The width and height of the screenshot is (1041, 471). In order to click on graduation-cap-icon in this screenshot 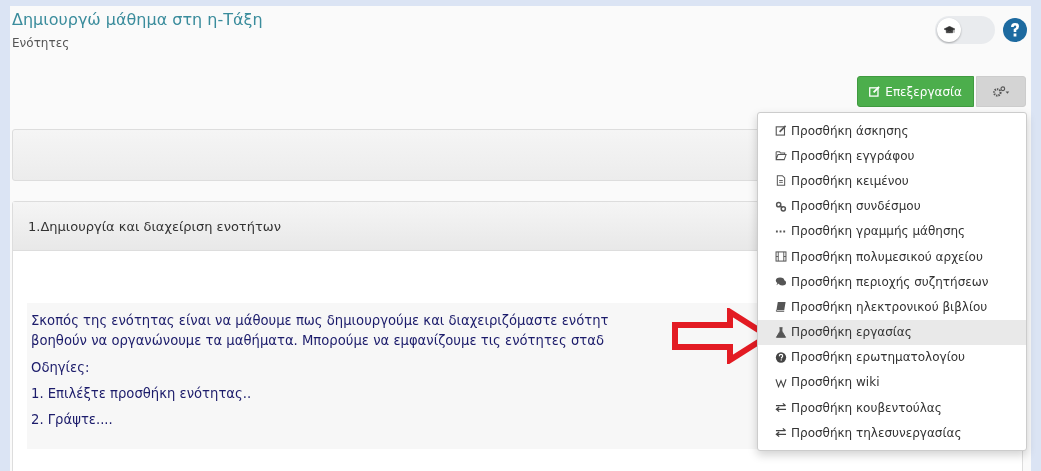, I will do `click(949, 30)`.